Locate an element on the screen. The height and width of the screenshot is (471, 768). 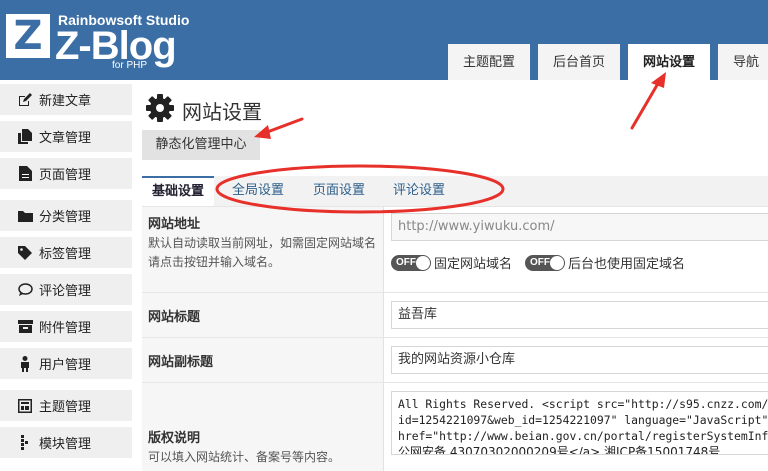
sidebar-item-pages: 页面管理 is located at coordinates (66, 173).